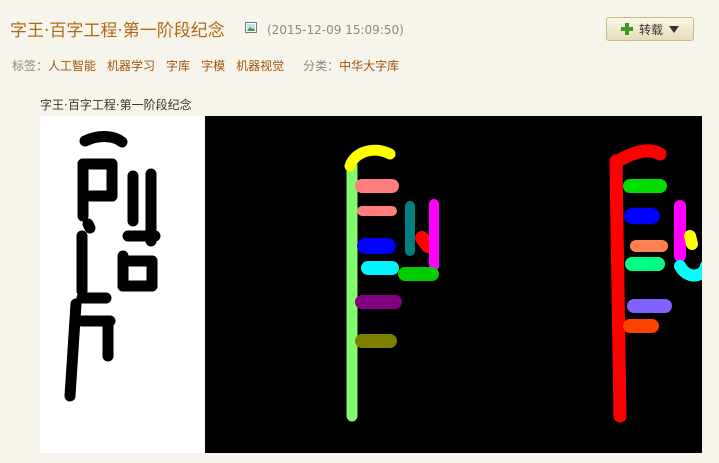 This screenshot has width=719, height=463. I want to click on plus-icon, so click(626, 29).